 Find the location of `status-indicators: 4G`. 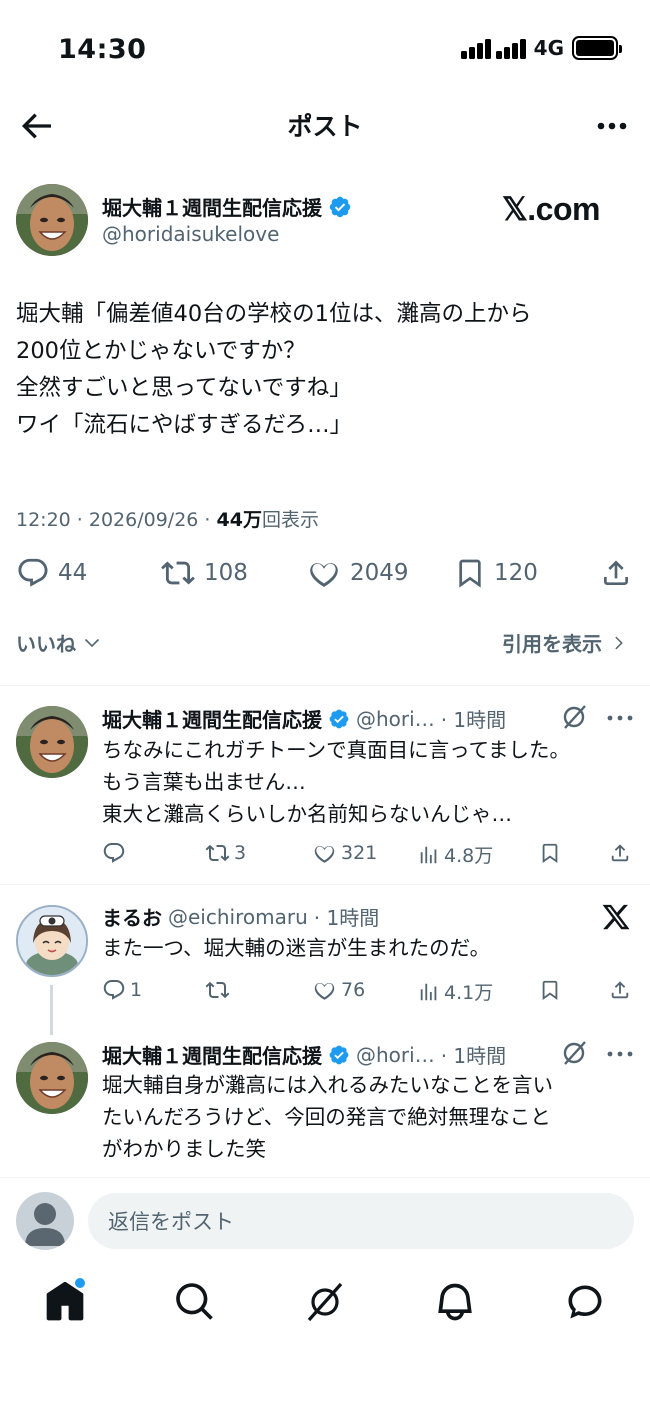

status-indicators: 4G is located at coordinates (541, 48).